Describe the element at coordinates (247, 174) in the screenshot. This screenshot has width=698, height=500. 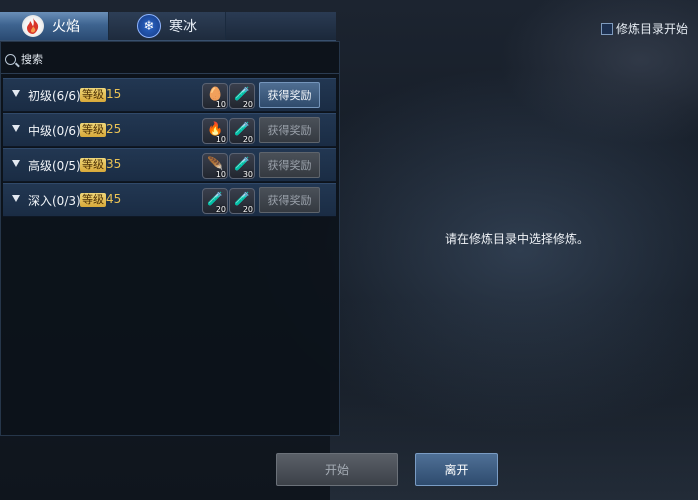
I see `item-quantity: 30` at that location.